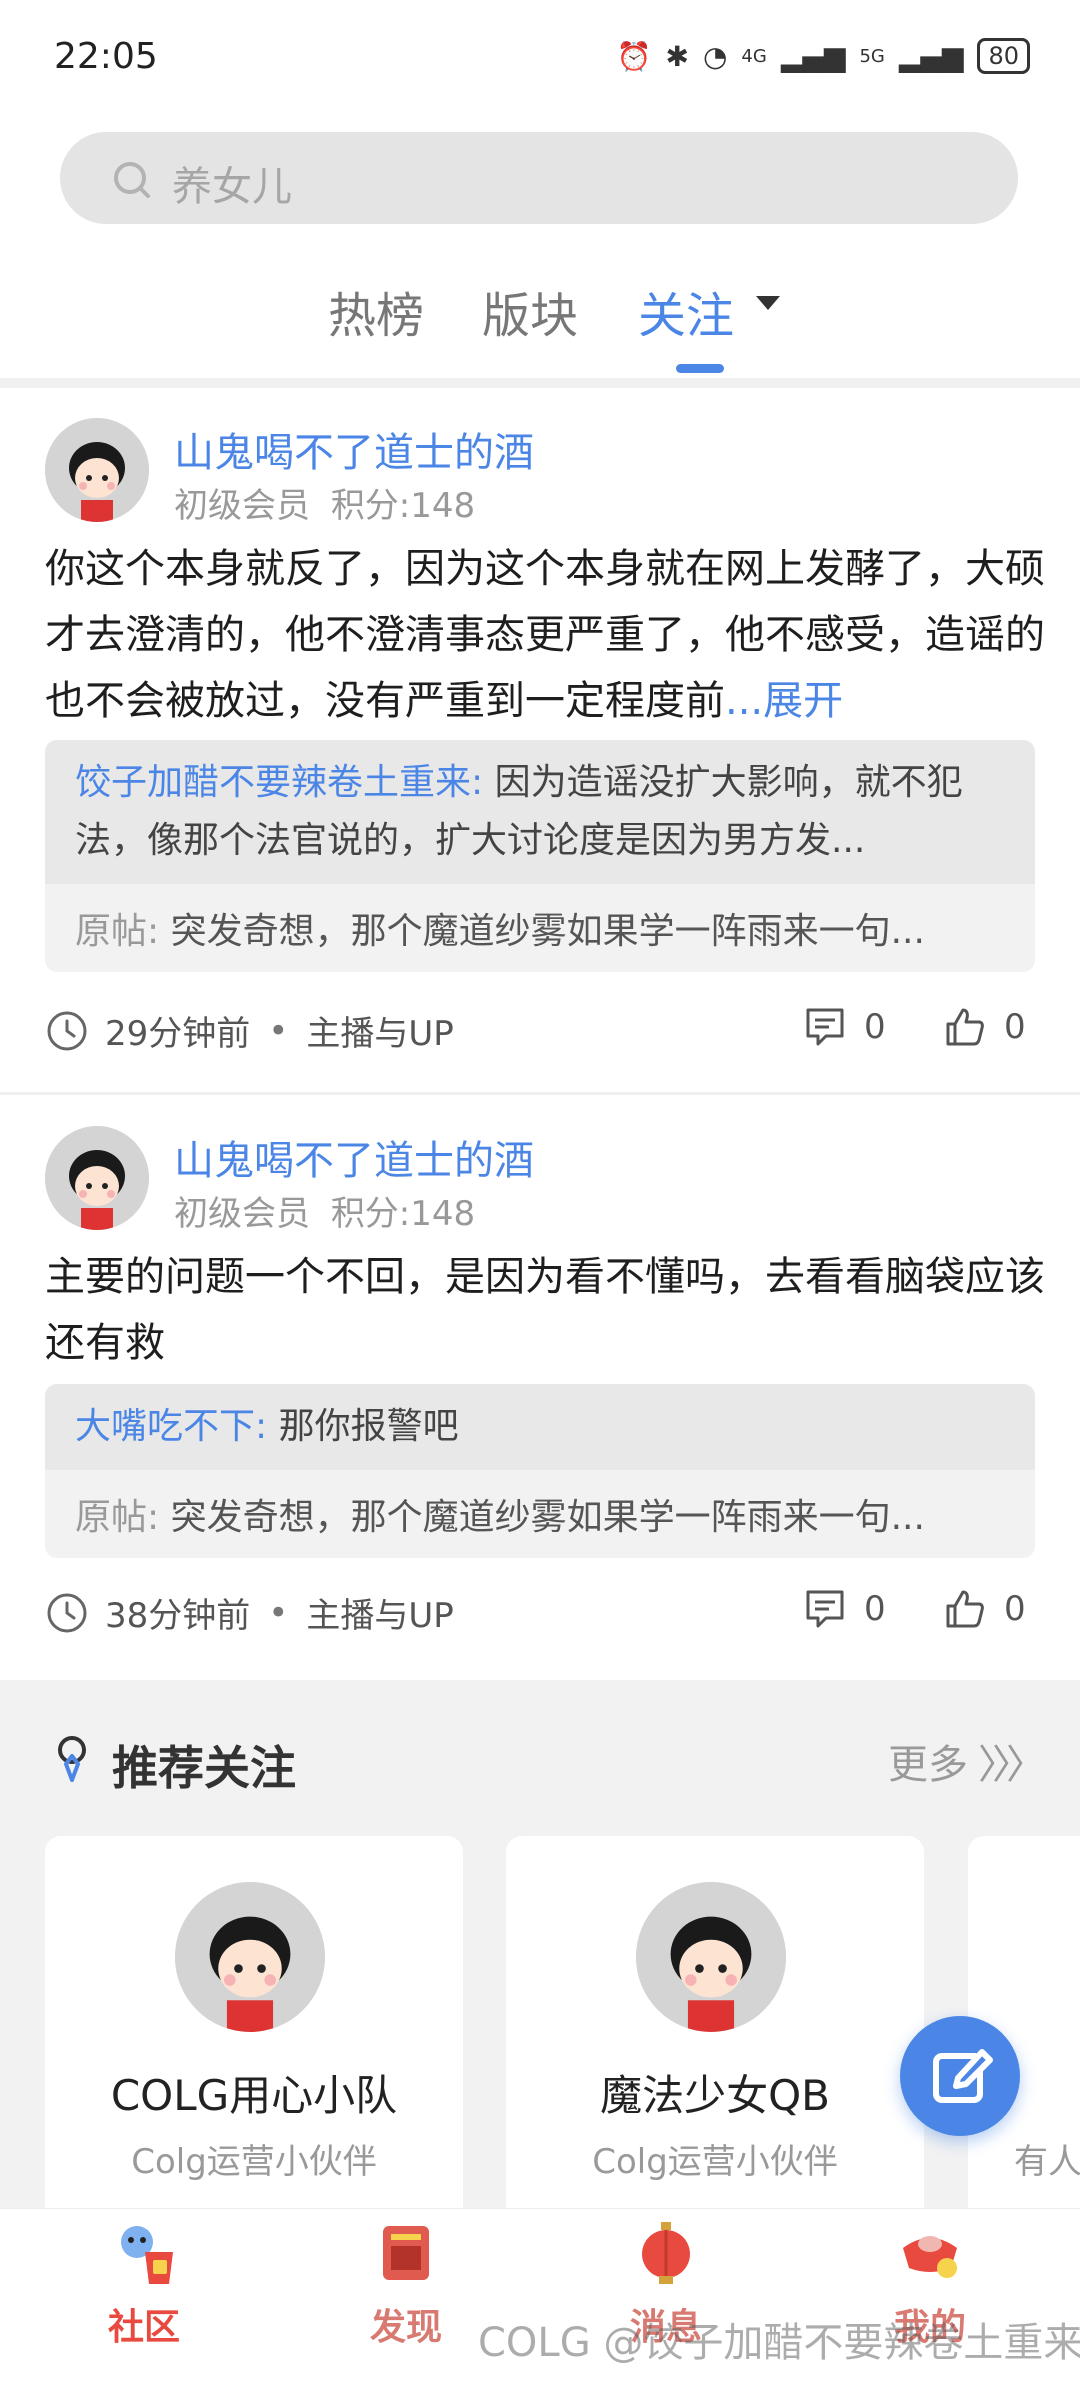  What do you see at coordinates (368, 1426) in the screenshot?
I see `quote-text: 那你报警吧` at bounding box center [368, 1426].